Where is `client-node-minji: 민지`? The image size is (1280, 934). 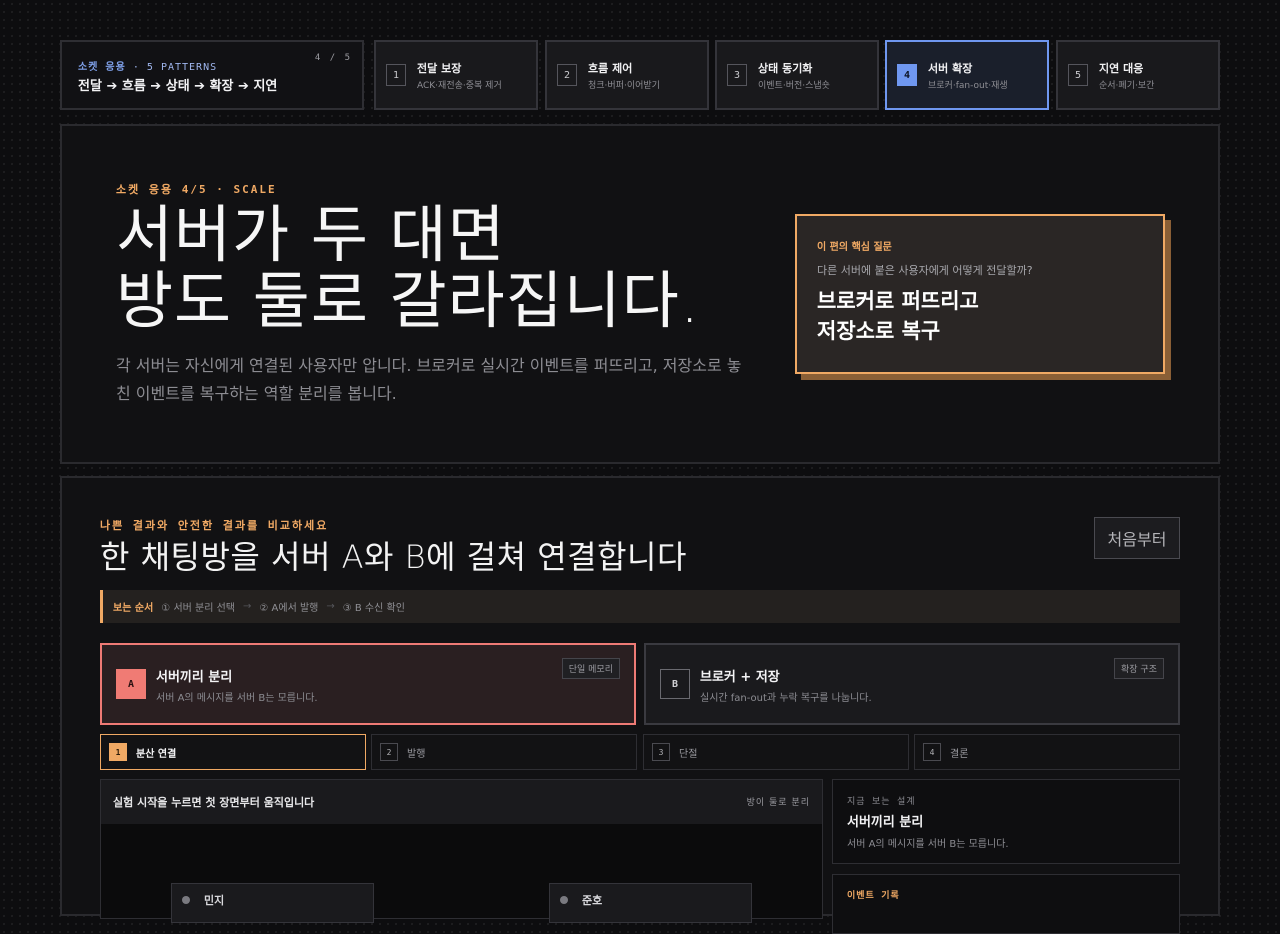 client-node-minji: 민지 is located at coordinates (272, 903).